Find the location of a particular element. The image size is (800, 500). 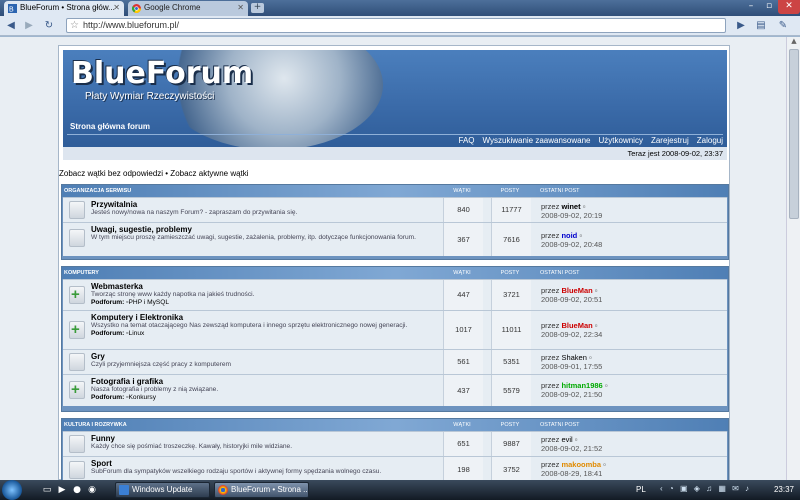

post-count: 11777 is located at coordinates (511, 210).